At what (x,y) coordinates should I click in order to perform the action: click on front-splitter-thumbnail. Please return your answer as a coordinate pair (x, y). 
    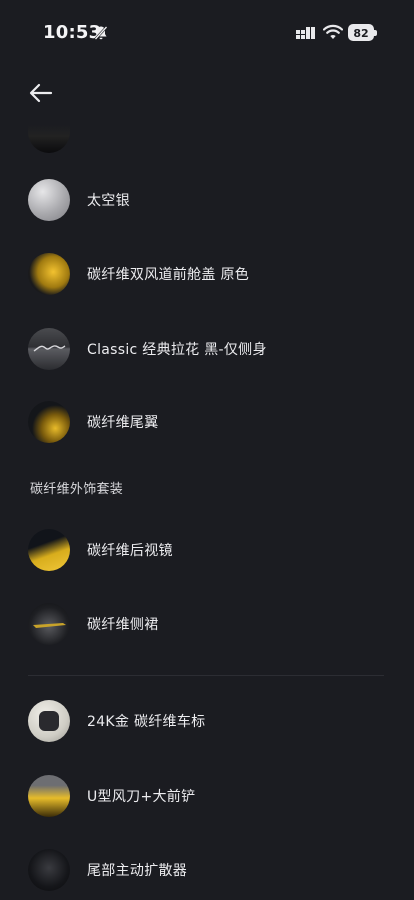
    Looking at the image, I should click on (49, 796).